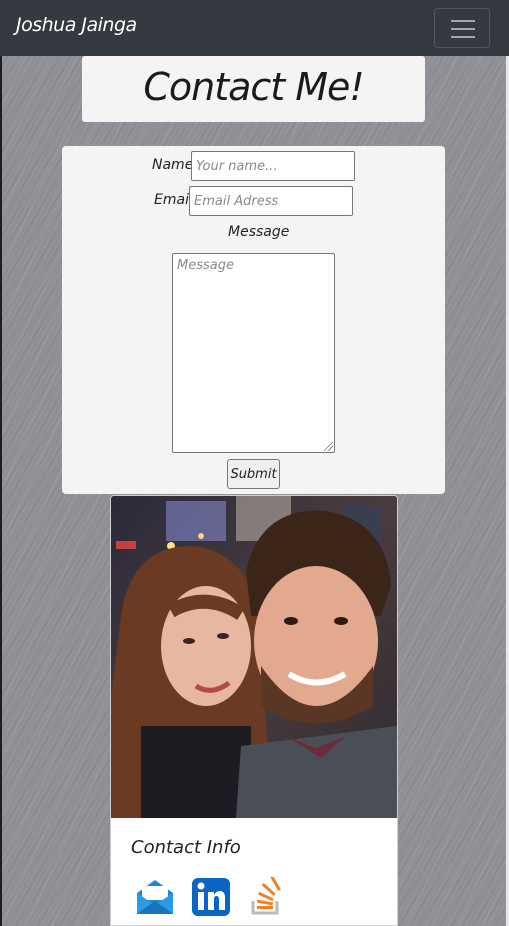  I want to click on hamburger-icon, so click(463, 21).